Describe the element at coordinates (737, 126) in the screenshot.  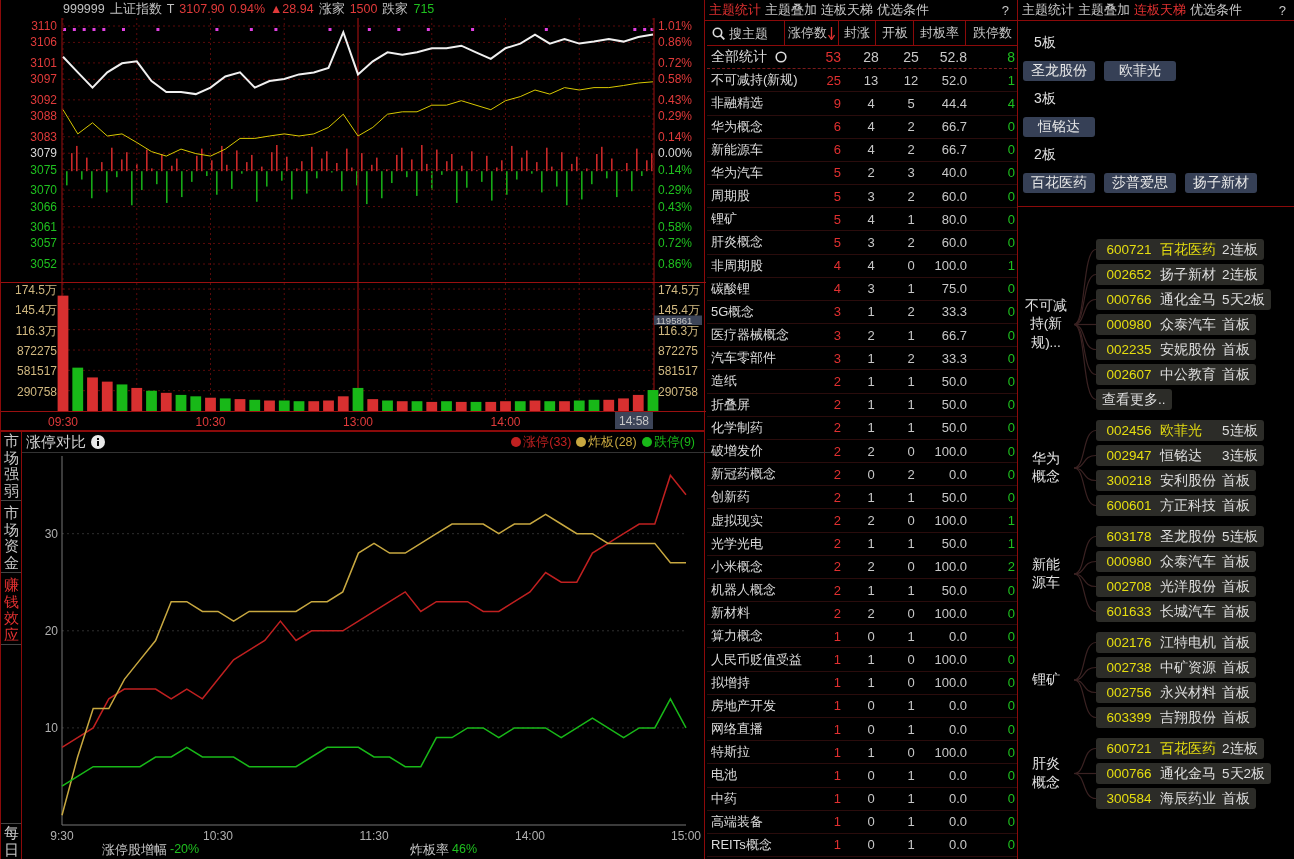
I see `theme-name-cell: 华为概念` at that location.